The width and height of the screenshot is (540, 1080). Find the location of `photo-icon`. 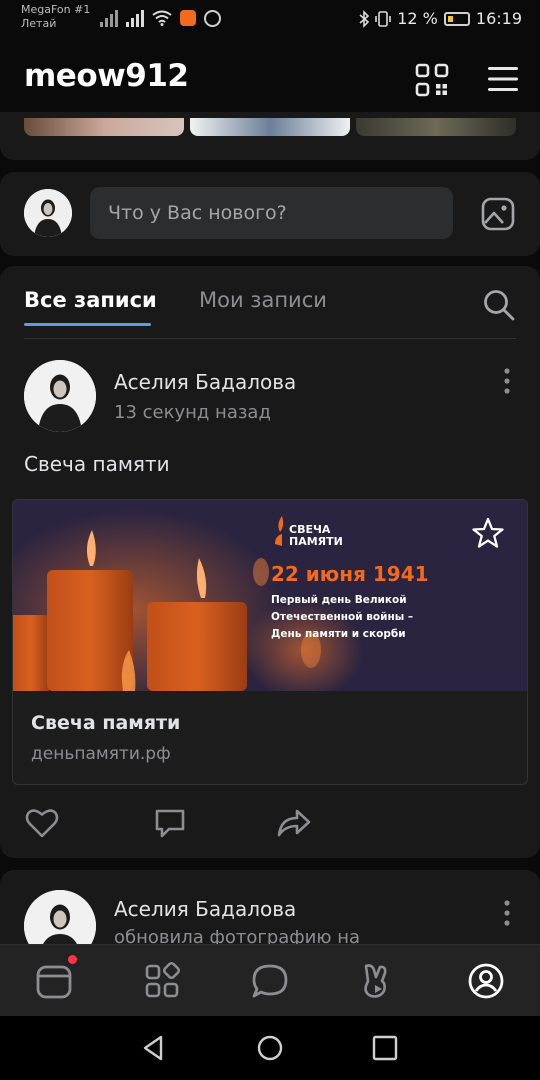

photo-icon is located at coordinates (498, 214).